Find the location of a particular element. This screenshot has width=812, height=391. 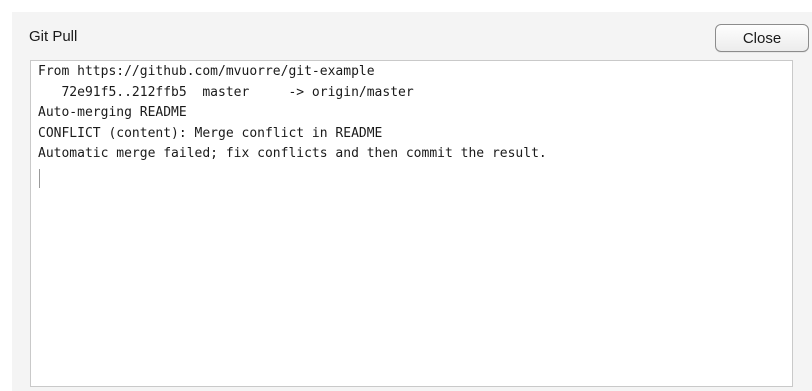

close-button: Close is located at coordinates (762, 38).